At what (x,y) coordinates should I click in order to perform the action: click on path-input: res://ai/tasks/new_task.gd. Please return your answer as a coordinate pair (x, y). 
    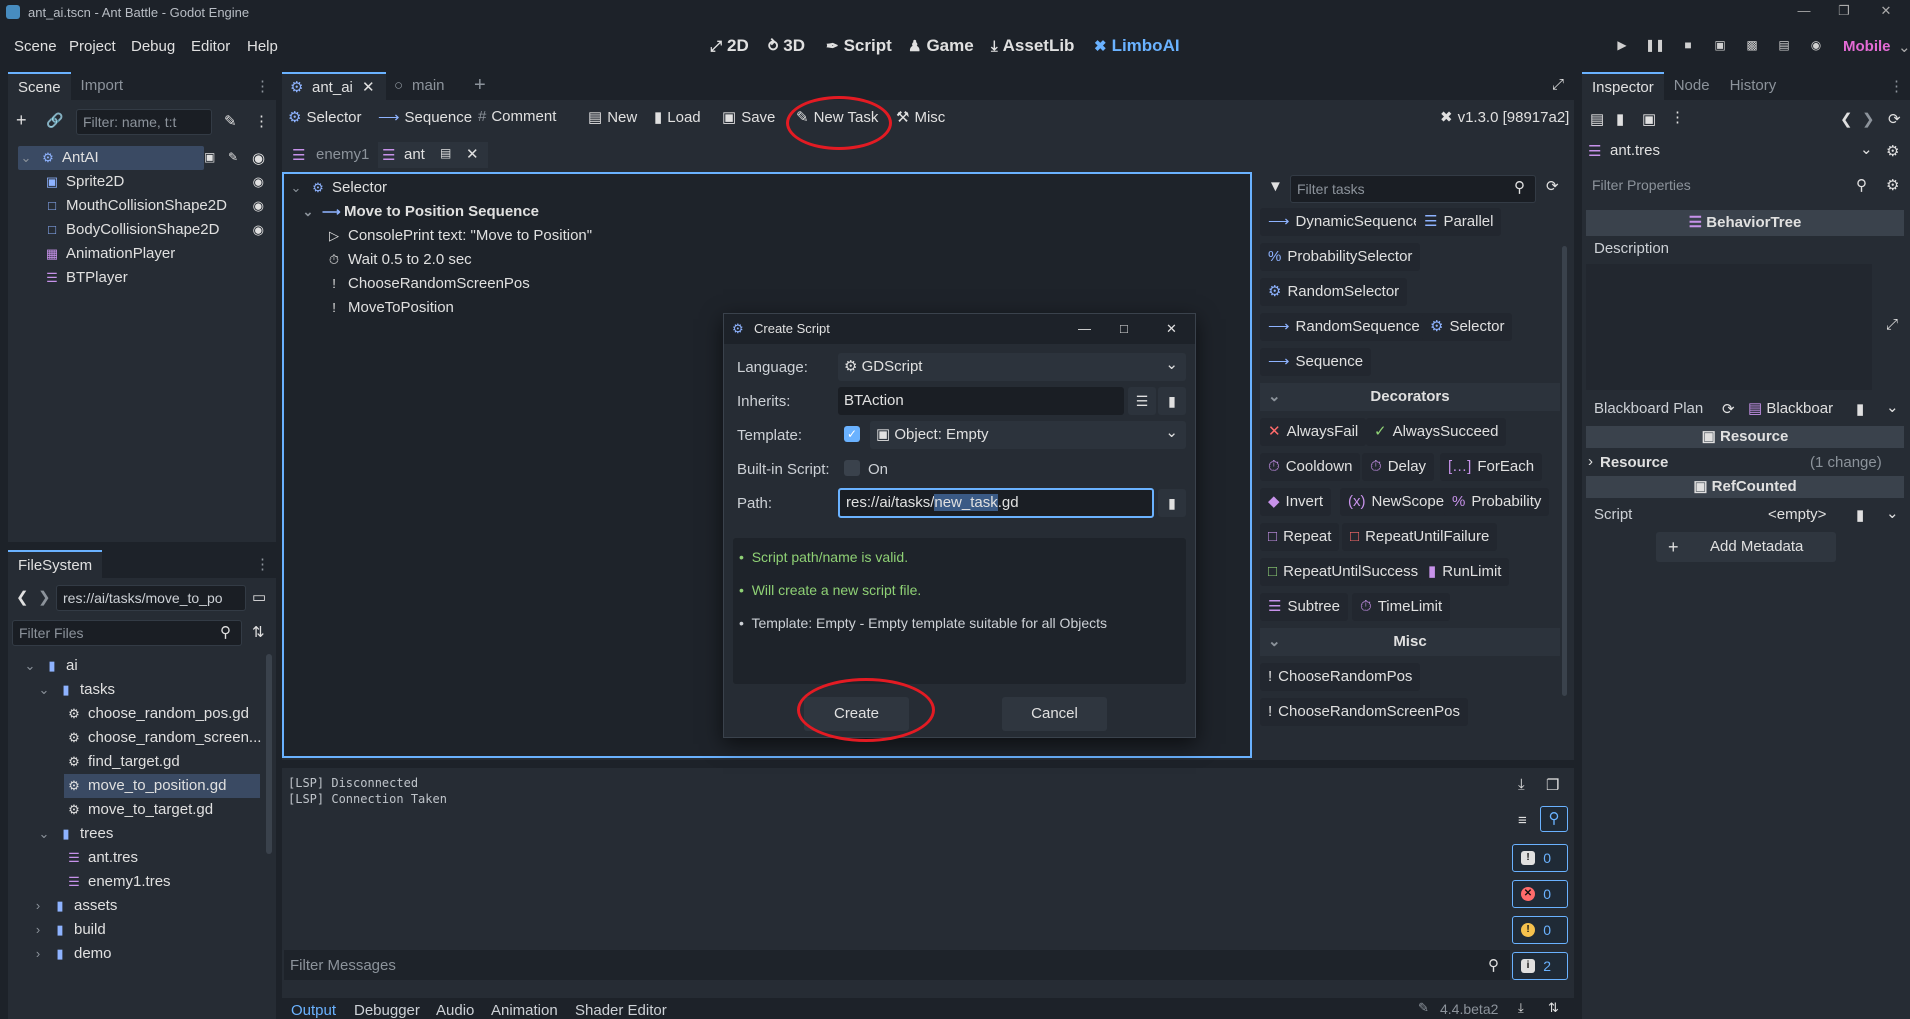
    Looking at the image, I should click on (996, 503).